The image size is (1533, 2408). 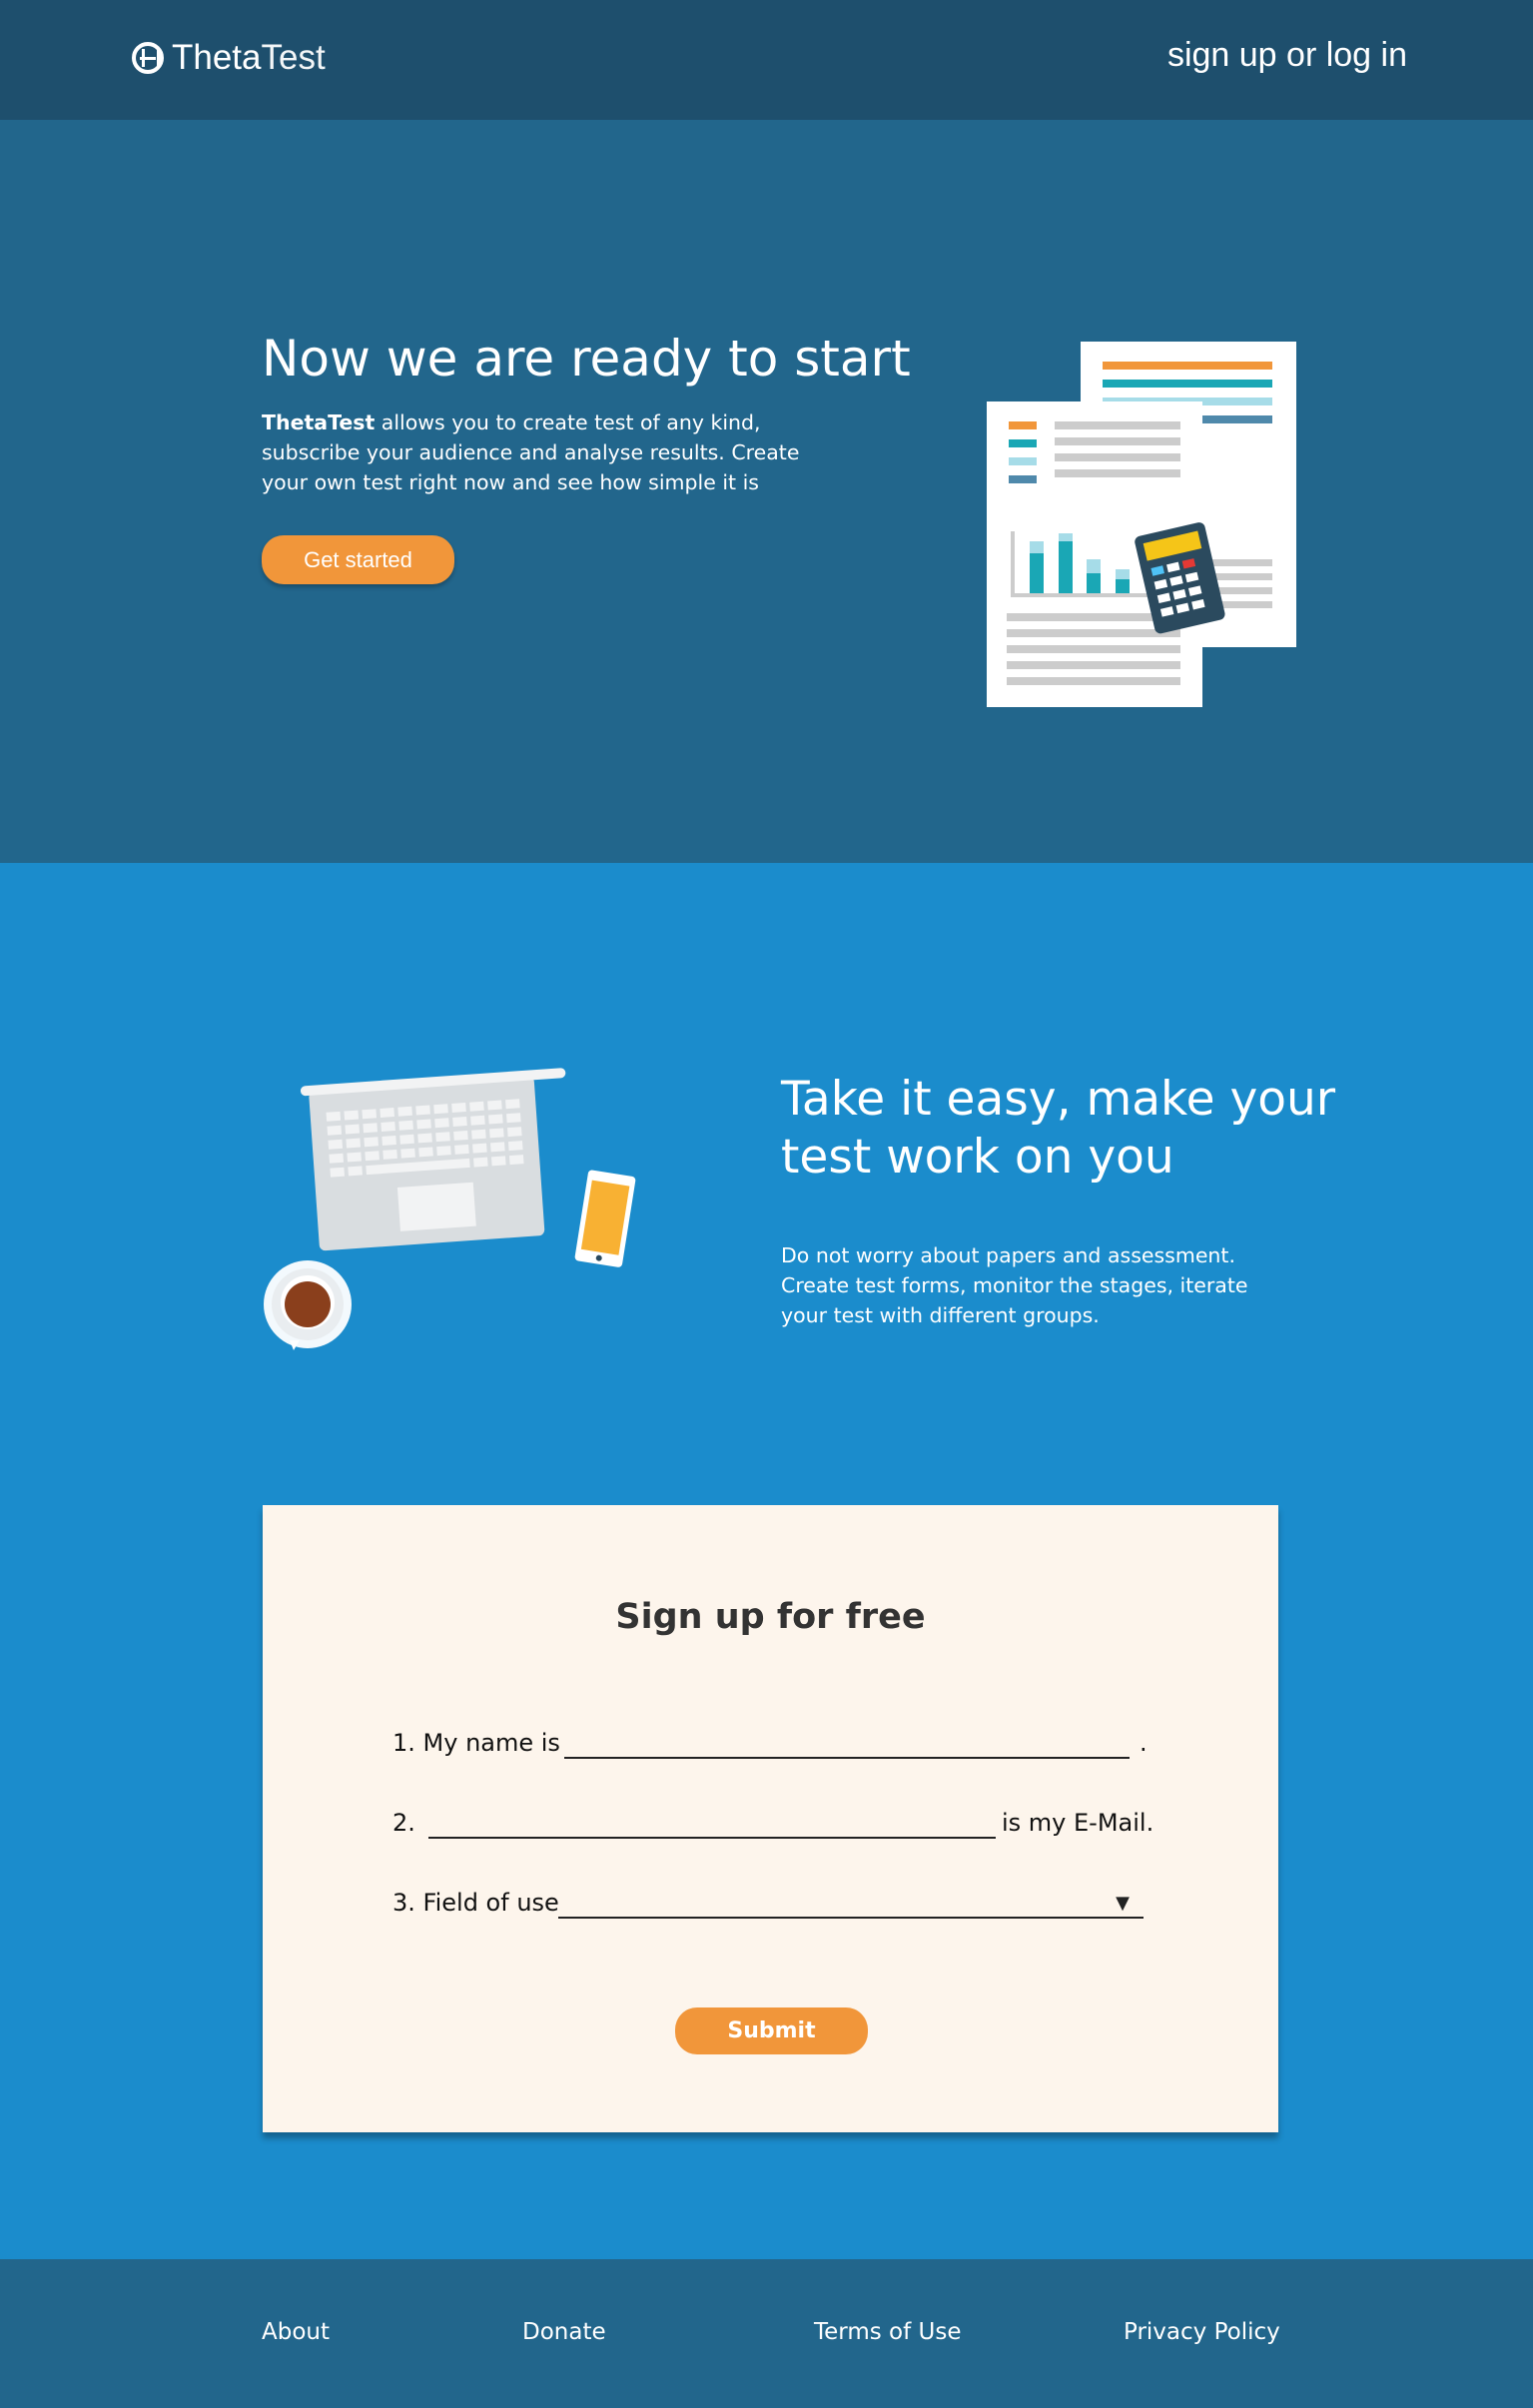 What do you see at coordinates (767, 2333) in the screenshot?
I see `site-footer: About Donate Terms of Use Privacy Policy` at bounding box center [767, 2333].